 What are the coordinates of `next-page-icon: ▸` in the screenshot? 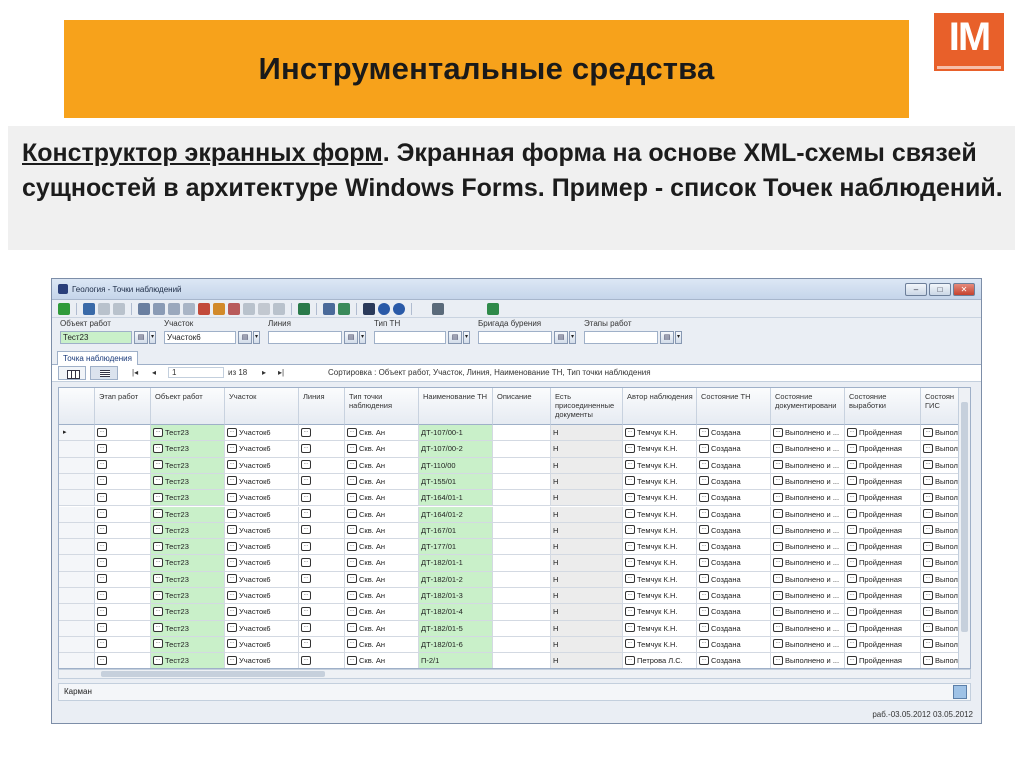 It's located at (264, 372).